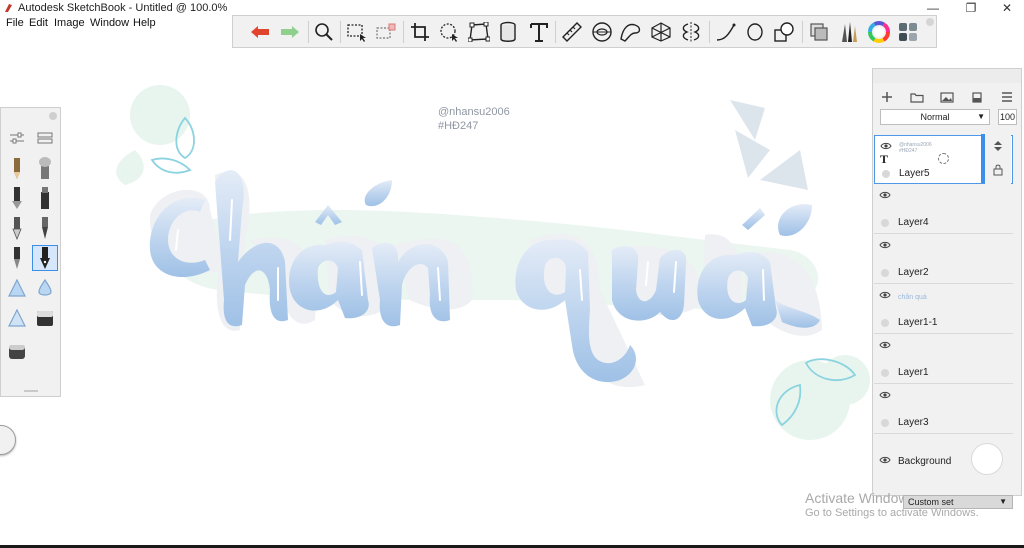 The image size is (1024, 548). Describe the element at coordinates (820, 397) in the screenshot. I see `mint-blob-right` at that location.